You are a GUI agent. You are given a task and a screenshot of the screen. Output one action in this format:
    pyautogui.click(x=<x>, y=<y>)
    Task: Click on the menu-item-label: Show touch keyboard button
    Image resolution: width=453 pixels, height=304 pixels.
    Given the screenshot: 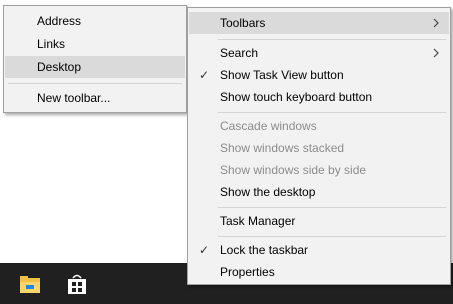 What is the action you would take?
    pyautogui.click(x=296, y=97)
    